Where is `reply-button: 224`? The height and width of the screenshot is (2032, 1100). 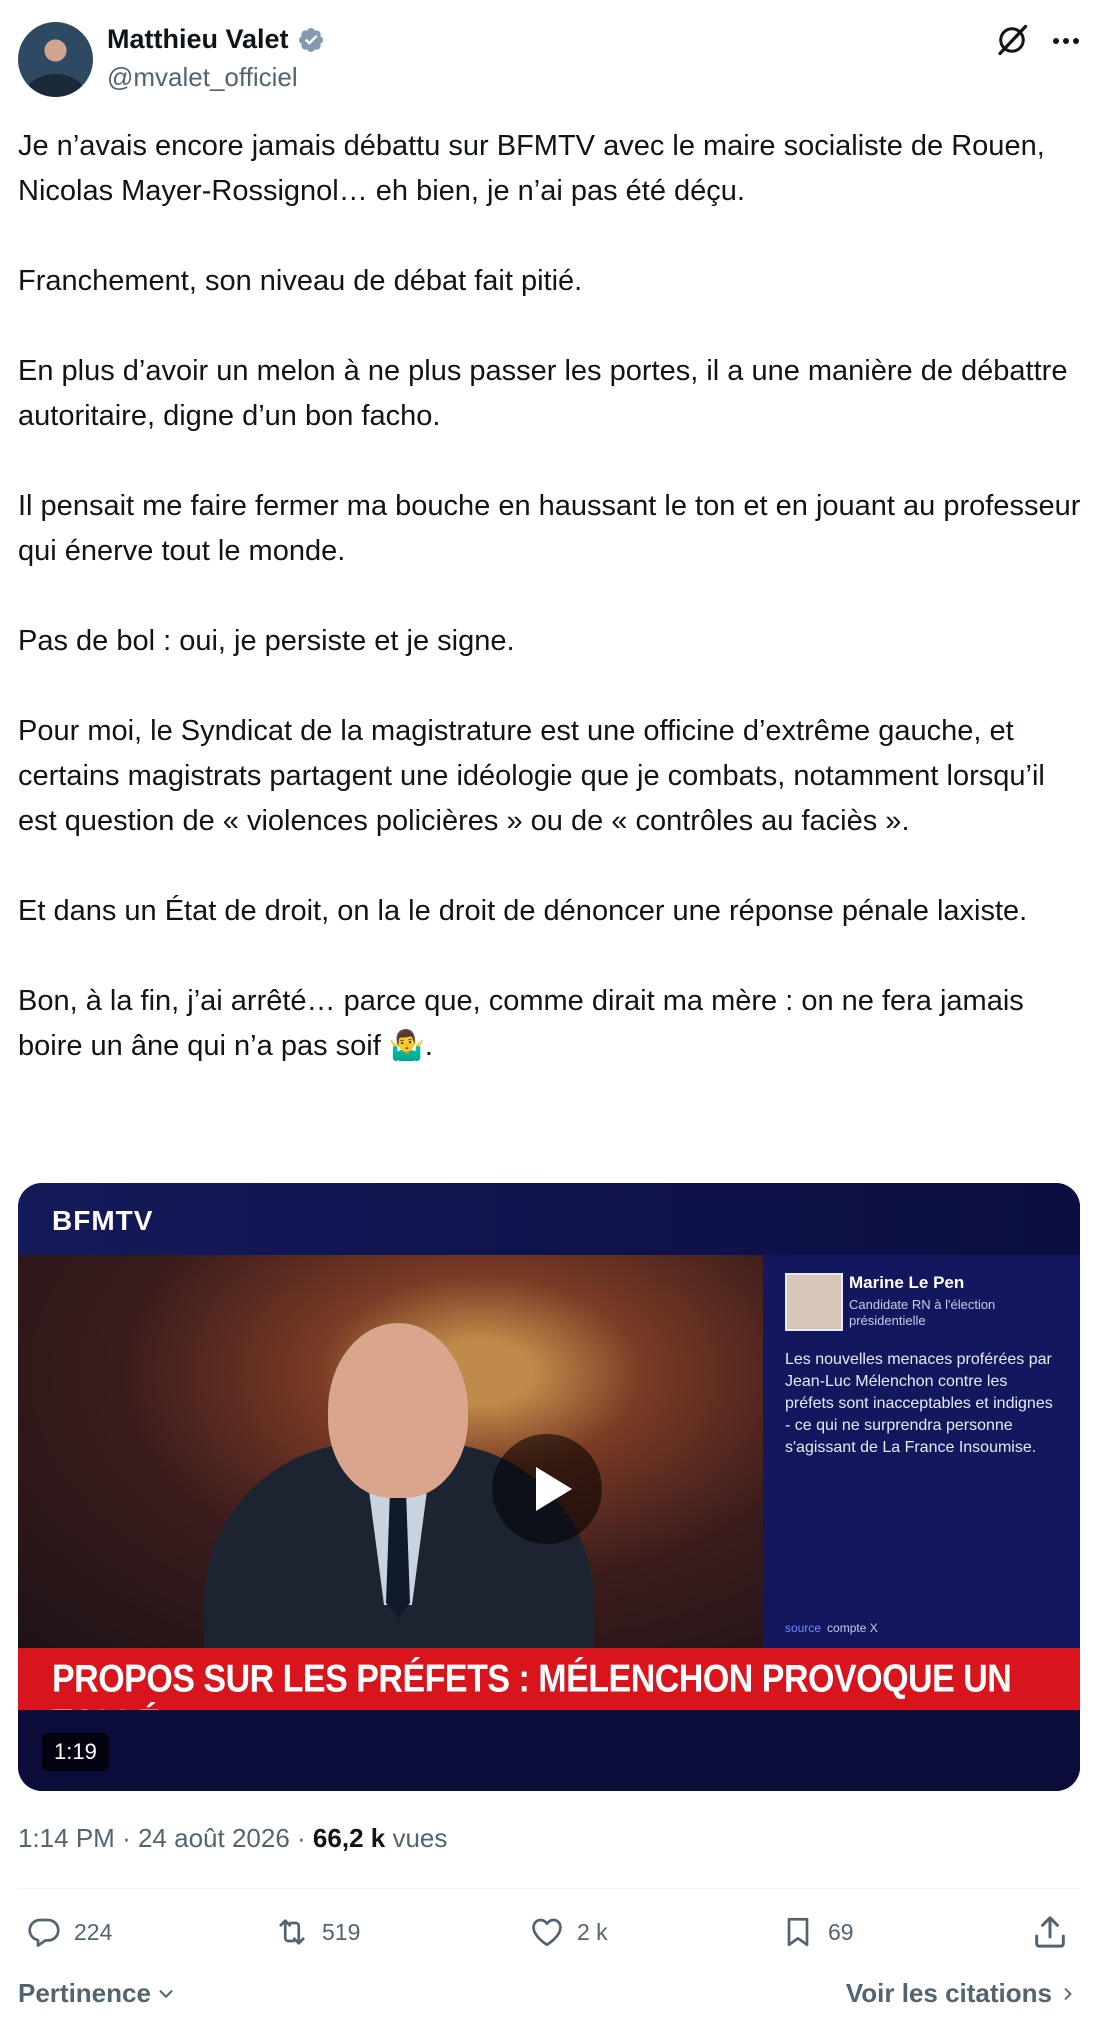 reply-button: 224 is located at coordinates (69, 1932).